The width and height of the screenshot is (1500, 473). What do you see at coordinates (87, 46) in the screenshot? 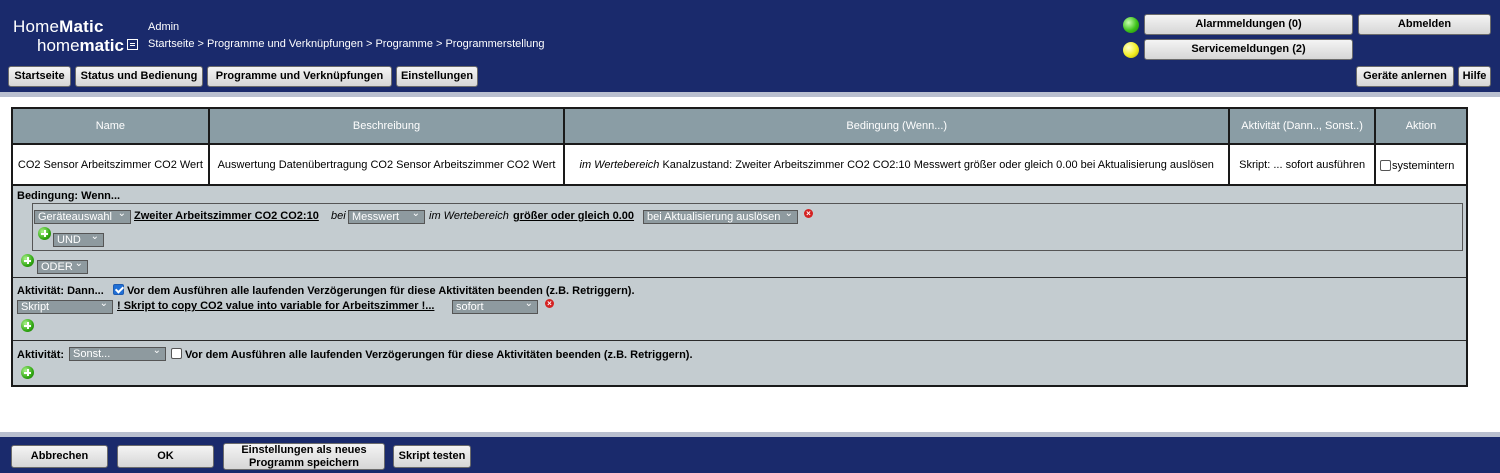
I see `logo-homematic-small: homematic` at bounding box center [87, 46].